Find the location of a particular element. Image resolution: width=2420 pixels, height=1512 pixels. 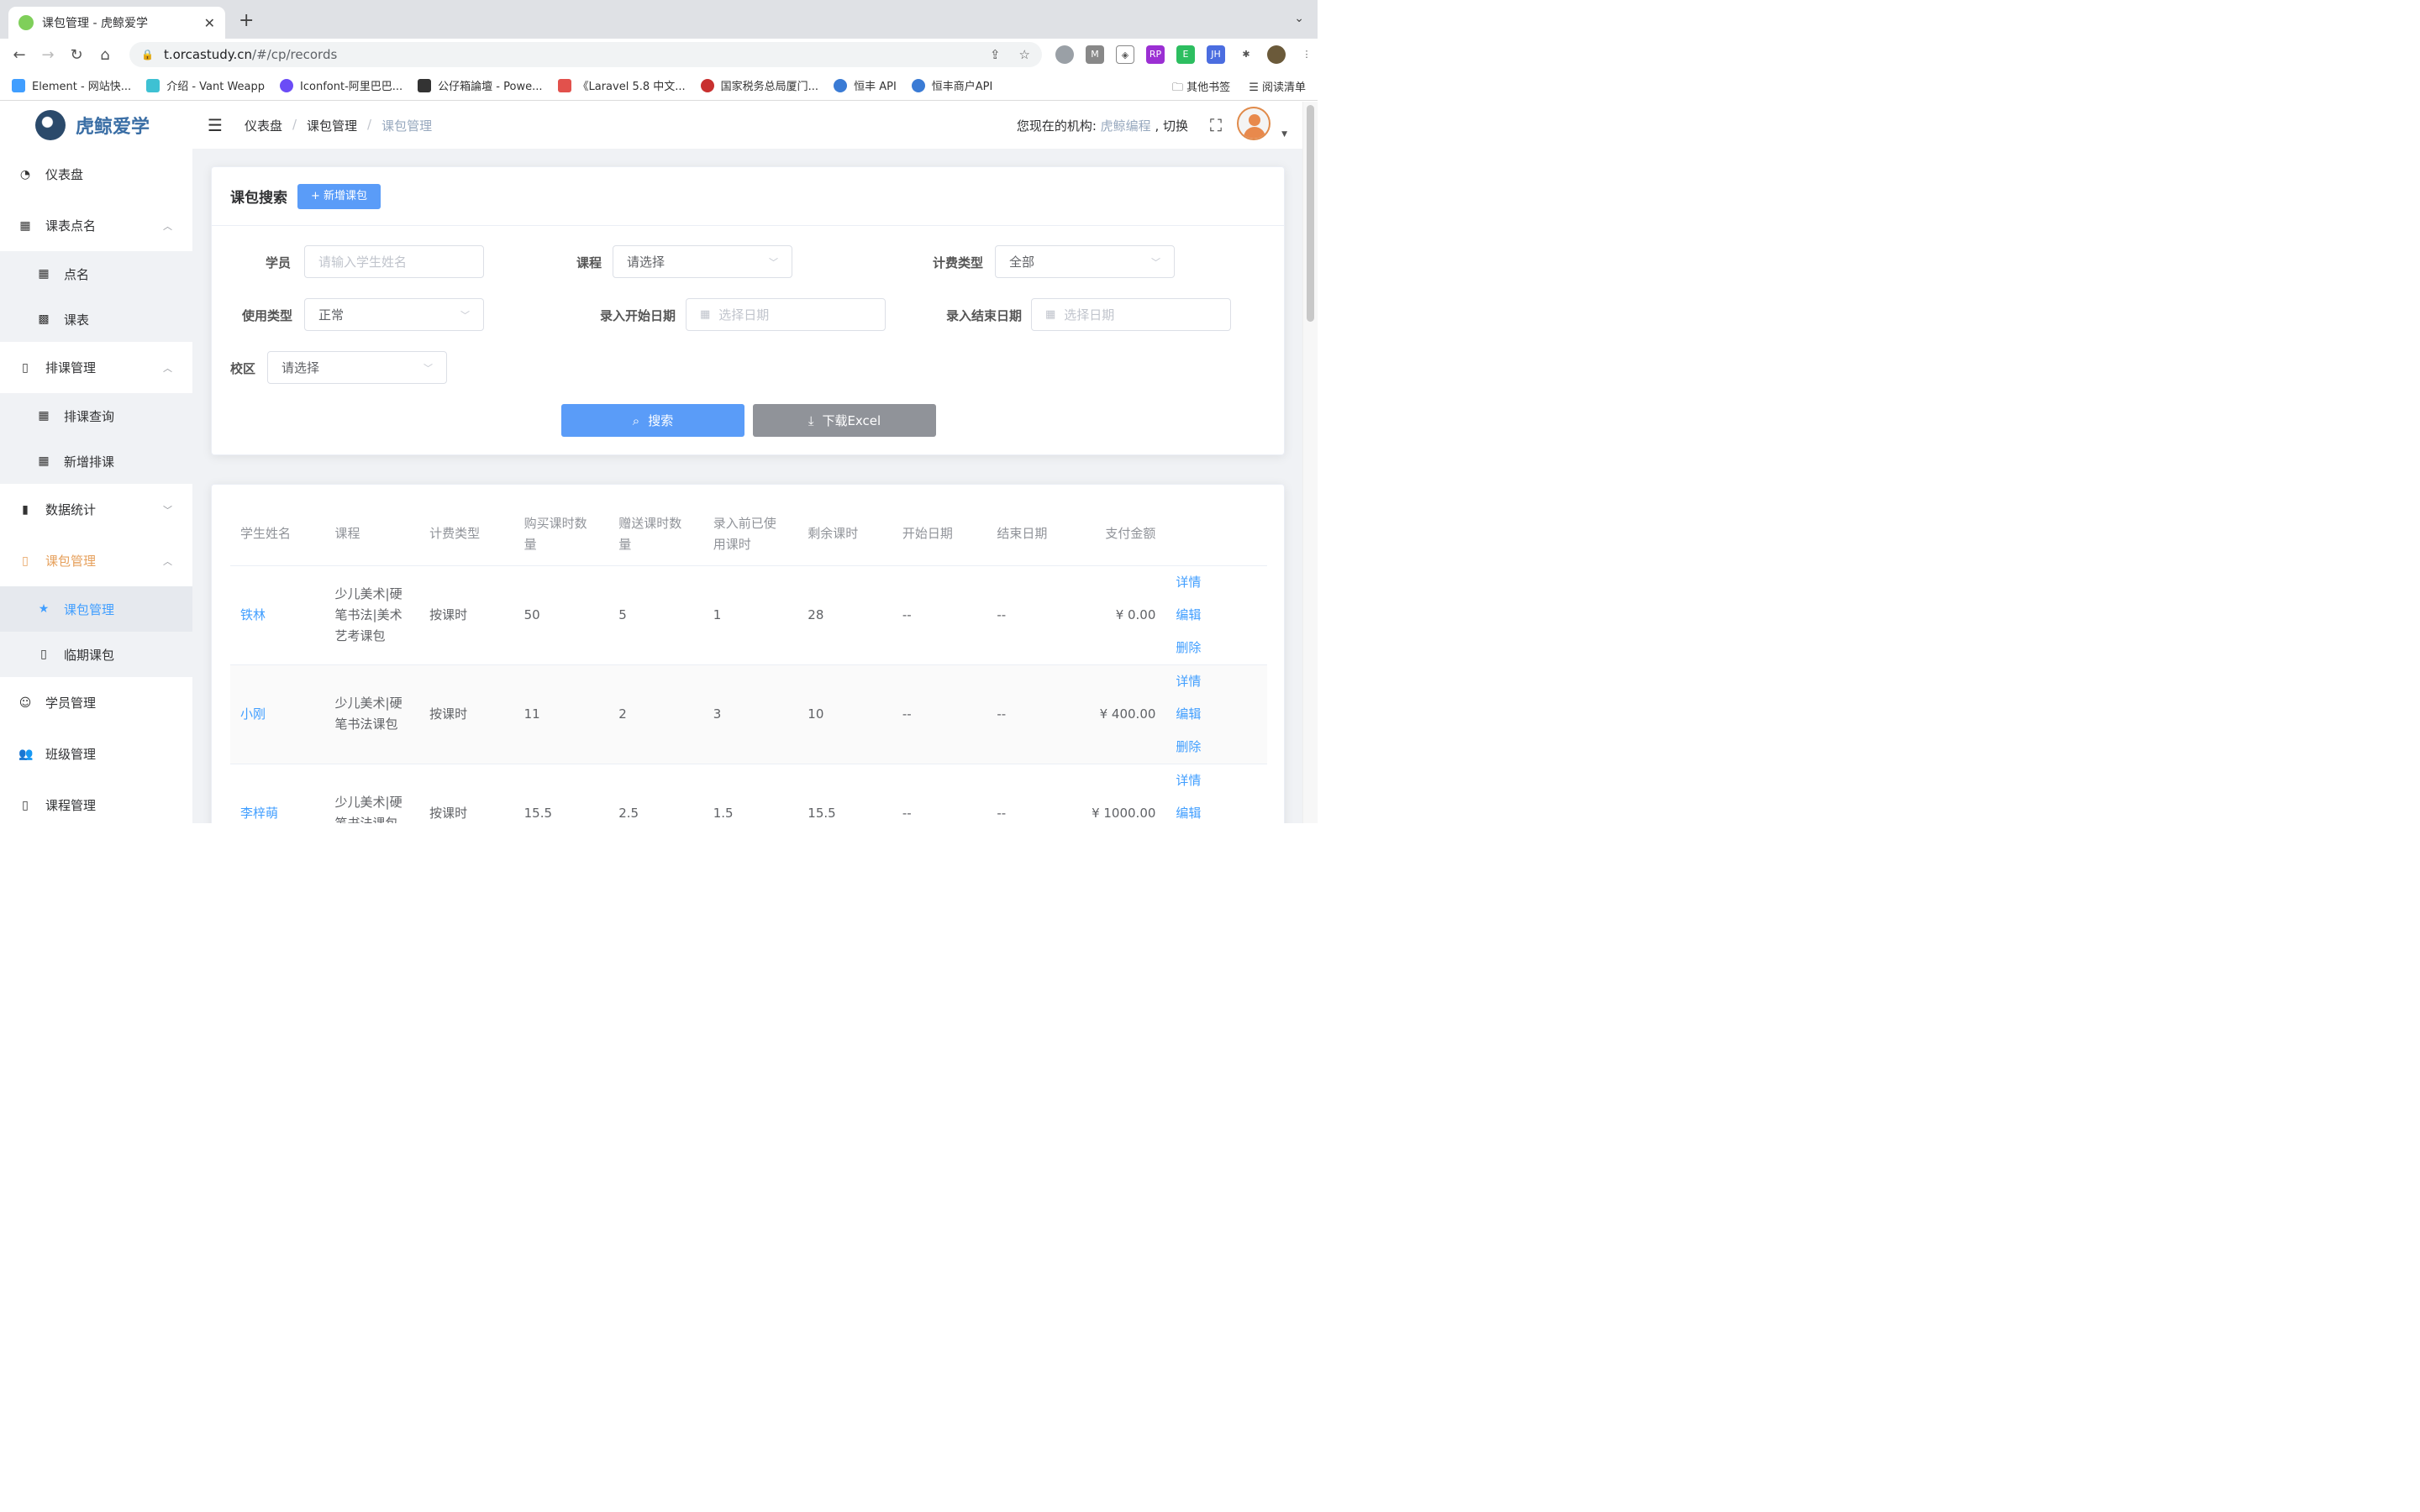

sidebar-item-rollcall: ▦ 点名 is located at coordinates (96, 274).